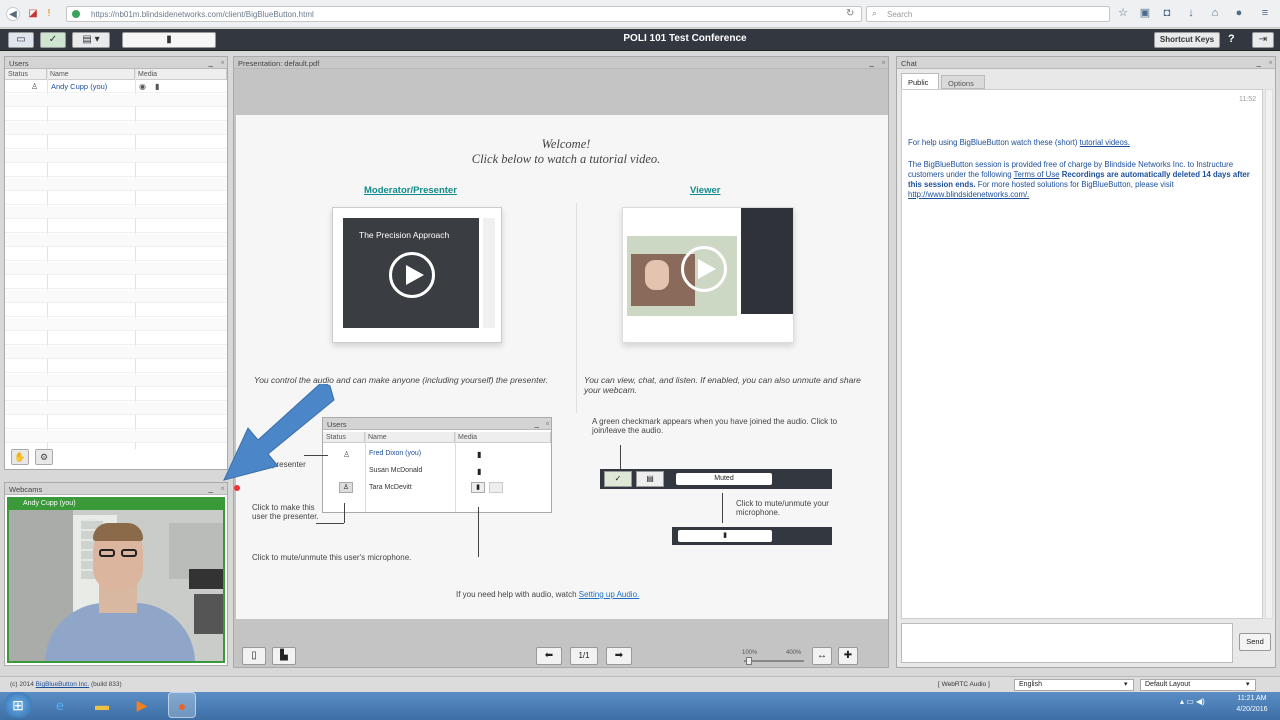 The image size is (1280, 720). Describe the element at coordinates (1105, 142) in the screenshot. I see `tutorial-videos-link: tutorial videos.` at that location.